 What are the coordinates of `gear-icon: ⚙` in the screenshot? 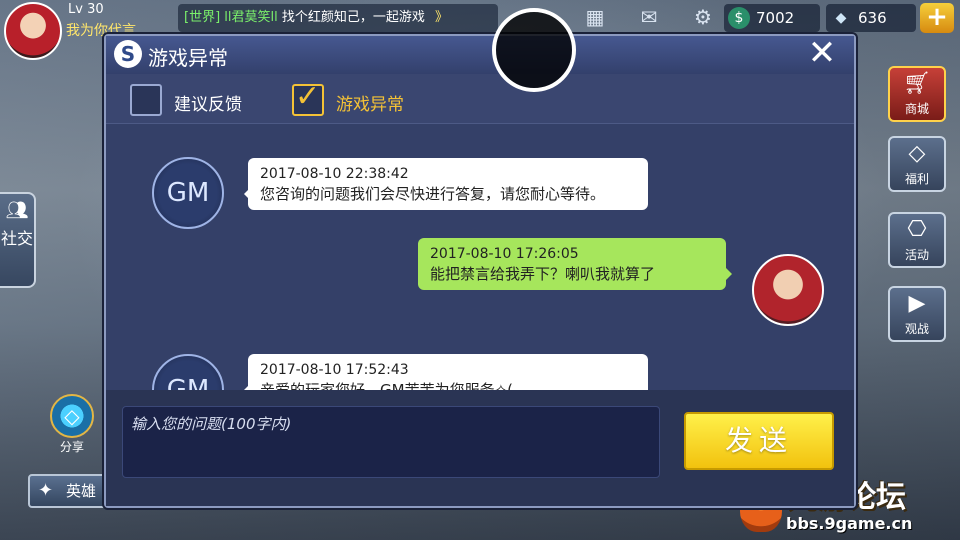 It's located at (703, 17).